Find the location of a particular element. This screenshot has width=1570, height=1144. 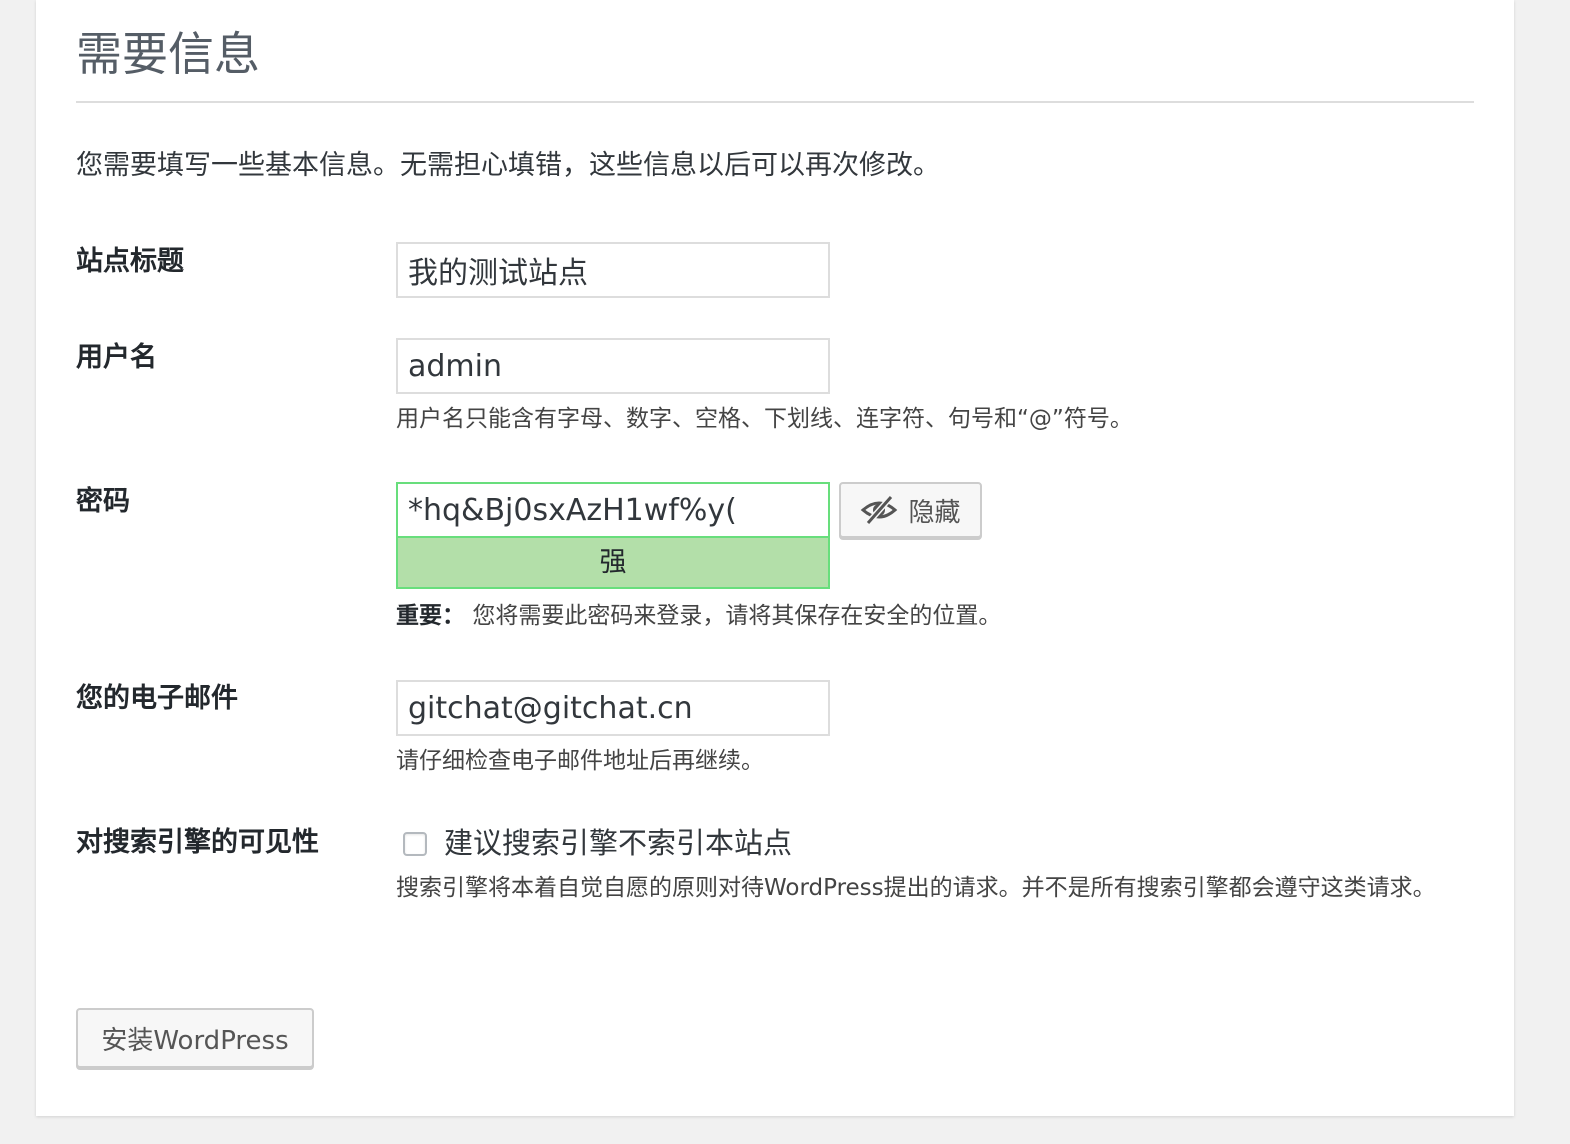

password-hint-text: 您将需要此密码来登录，请将其保存在安全的位置。 is located at coordinates (737, 616).